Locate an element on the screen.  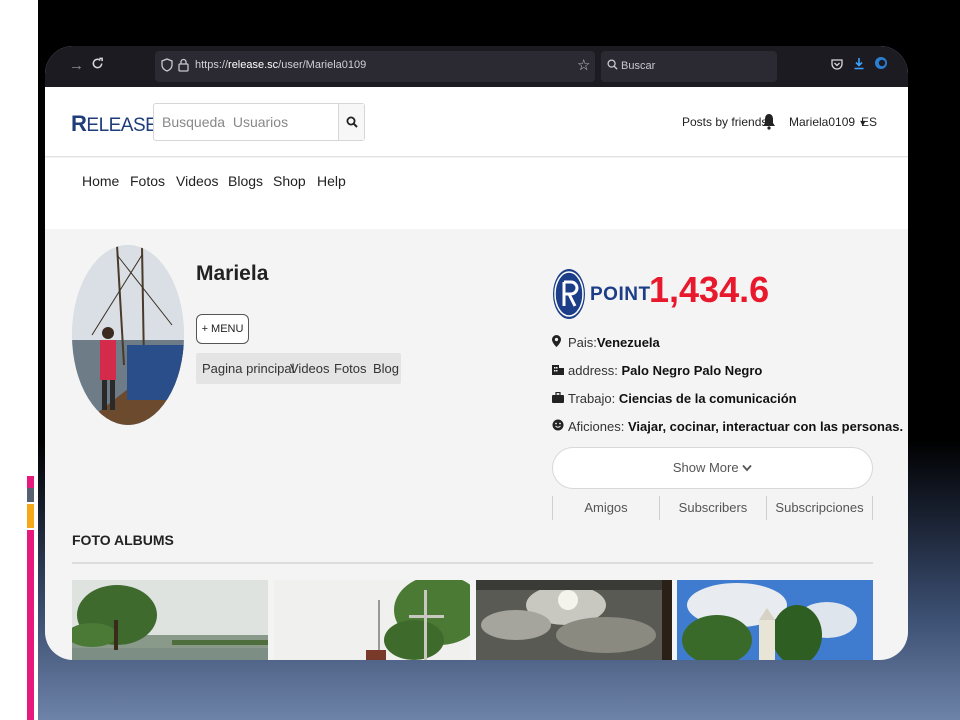
forward-icon: → is located at coordinates (76, 66).